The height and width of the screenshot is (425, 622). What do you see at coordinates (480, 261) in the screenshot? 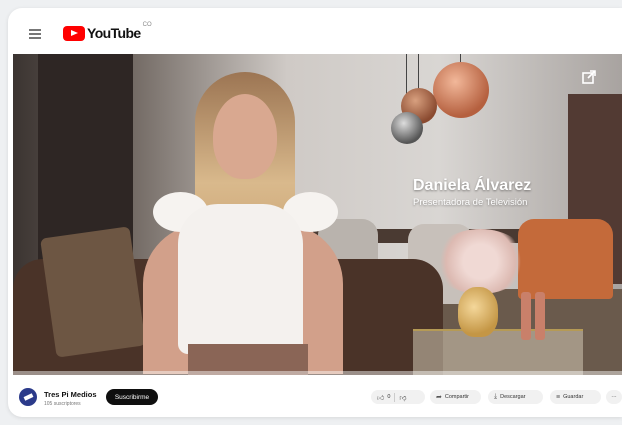
I see `flower-bouquet` at bounding box center [480, 261].